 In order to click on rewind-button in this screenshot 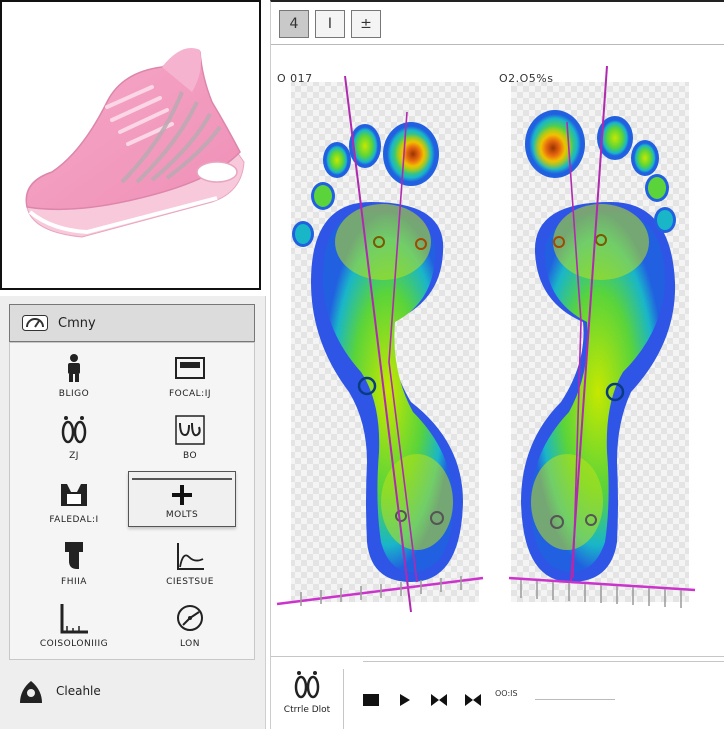, I will do `click(439, 700)`.